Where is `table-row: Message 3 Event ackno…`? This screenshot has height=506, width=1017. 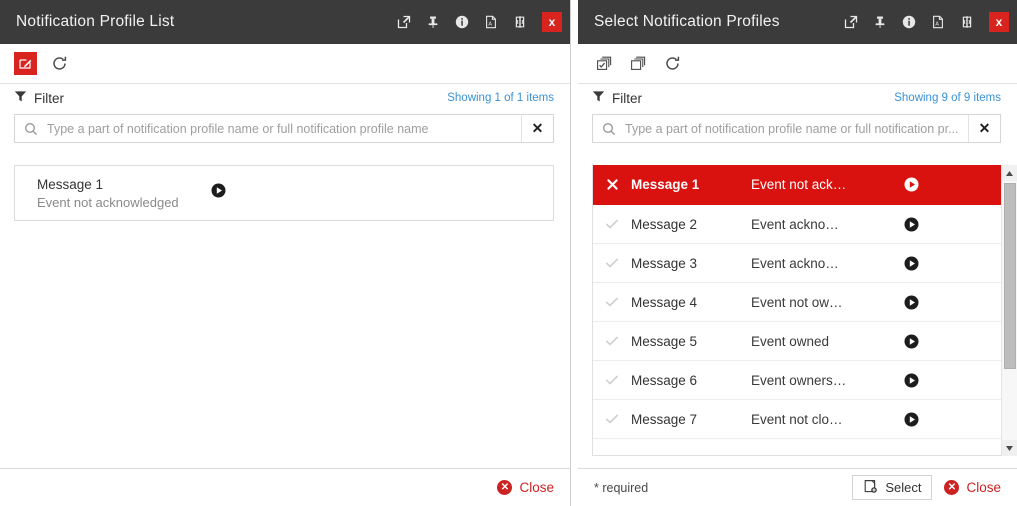 table-row: Message 3 Event ackno… is located at coordinates (798, 263).